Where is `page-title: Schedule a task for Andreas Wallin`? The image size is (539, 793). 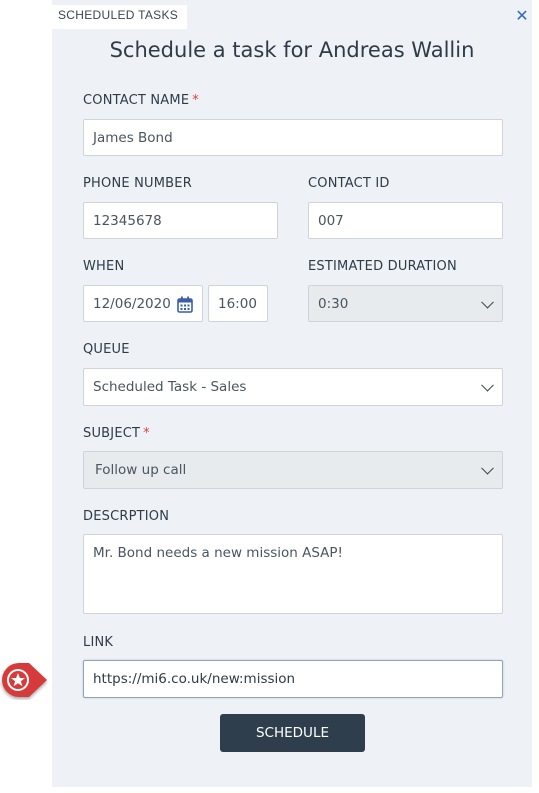 page-title: Schedule a task for Andreas Wallin is located at coordinates (292, 50).